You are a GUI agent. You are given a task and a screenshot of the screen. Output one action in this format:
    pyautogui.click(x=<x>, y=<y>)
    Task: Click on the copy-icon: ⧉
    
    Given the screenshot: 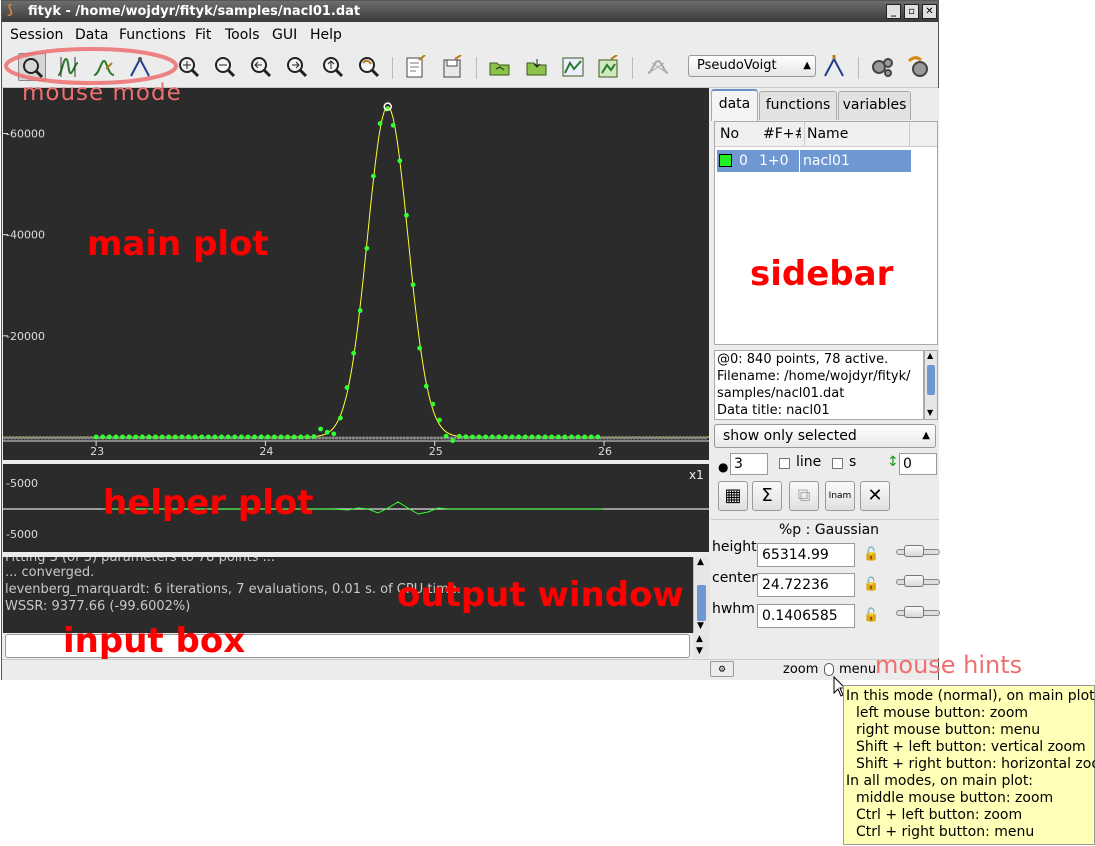 What is the action you would take?
    pyautogui.click(x=804, y=495)
    